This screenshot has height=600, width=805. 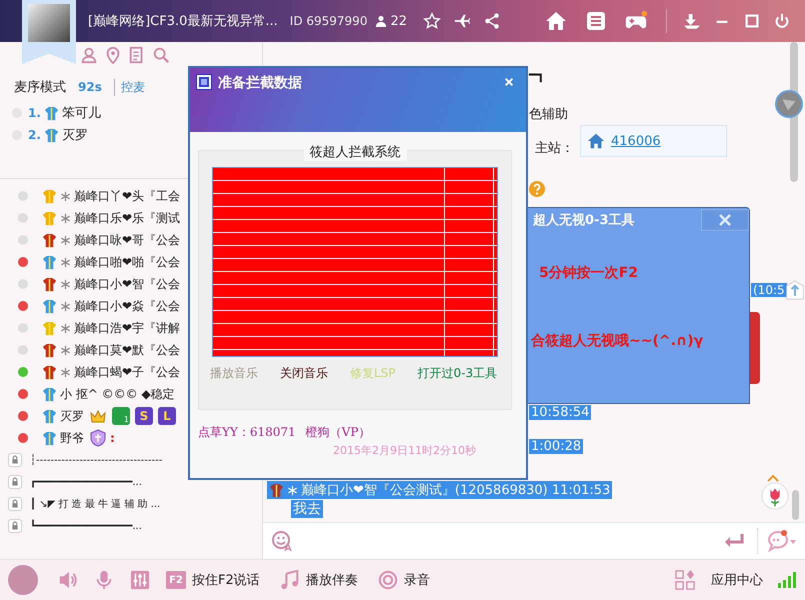 What do you see at coordinates (40, 87) in the screenshot?
I see `queue-mode-label: 麦序模式` at bounding box center [40, 87].